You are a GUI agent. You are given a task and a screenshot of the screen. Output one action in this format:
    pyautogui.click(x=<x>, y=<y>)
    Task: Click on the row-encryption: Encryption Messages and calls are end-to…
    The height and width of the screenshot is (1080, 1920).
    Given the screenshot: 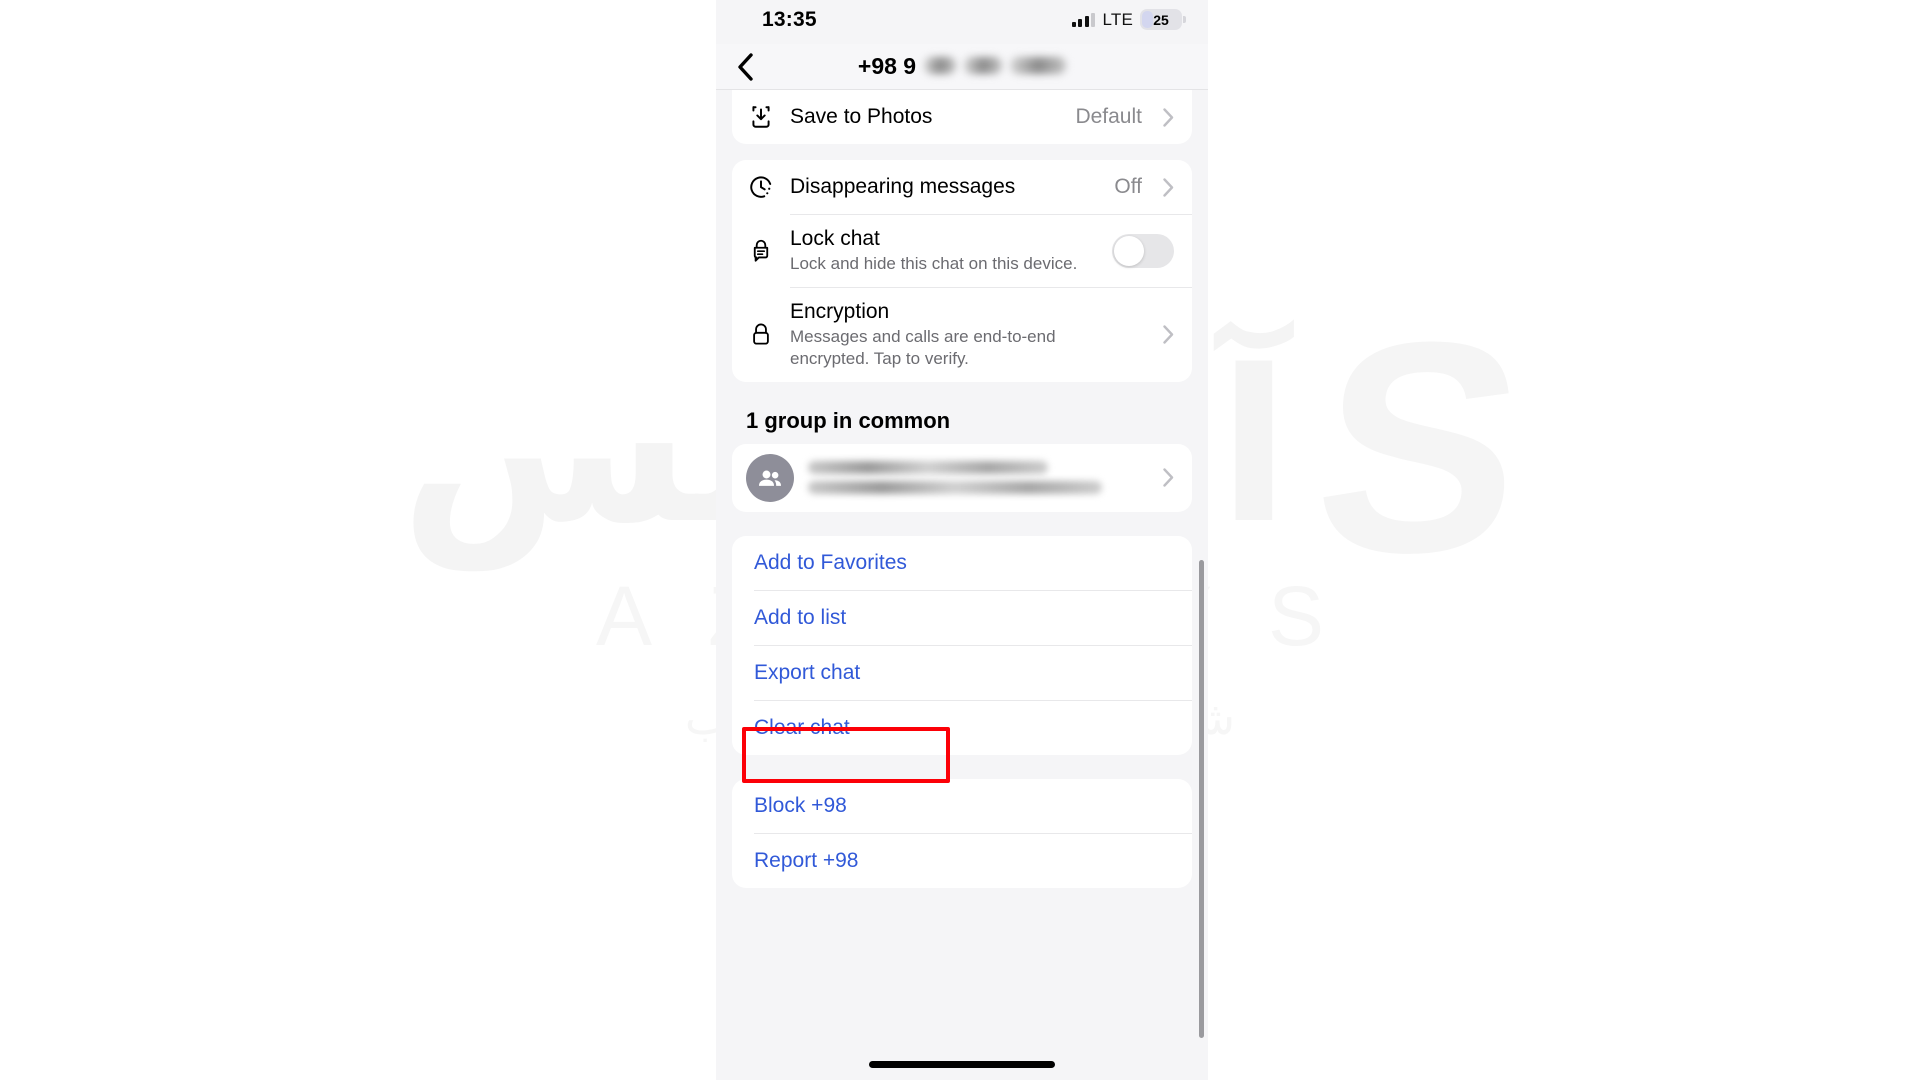 What is the action you would take?
    pyautogui.click(x=962, y=335)
    